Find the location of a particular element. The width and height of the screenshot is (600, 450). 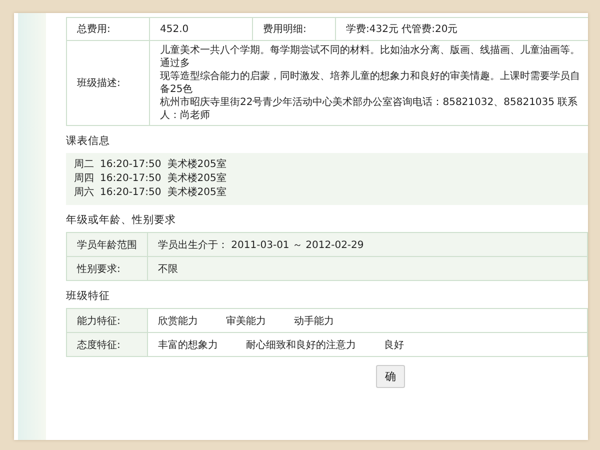

field-label: 班级描述: is located at coordinates (108, 83).